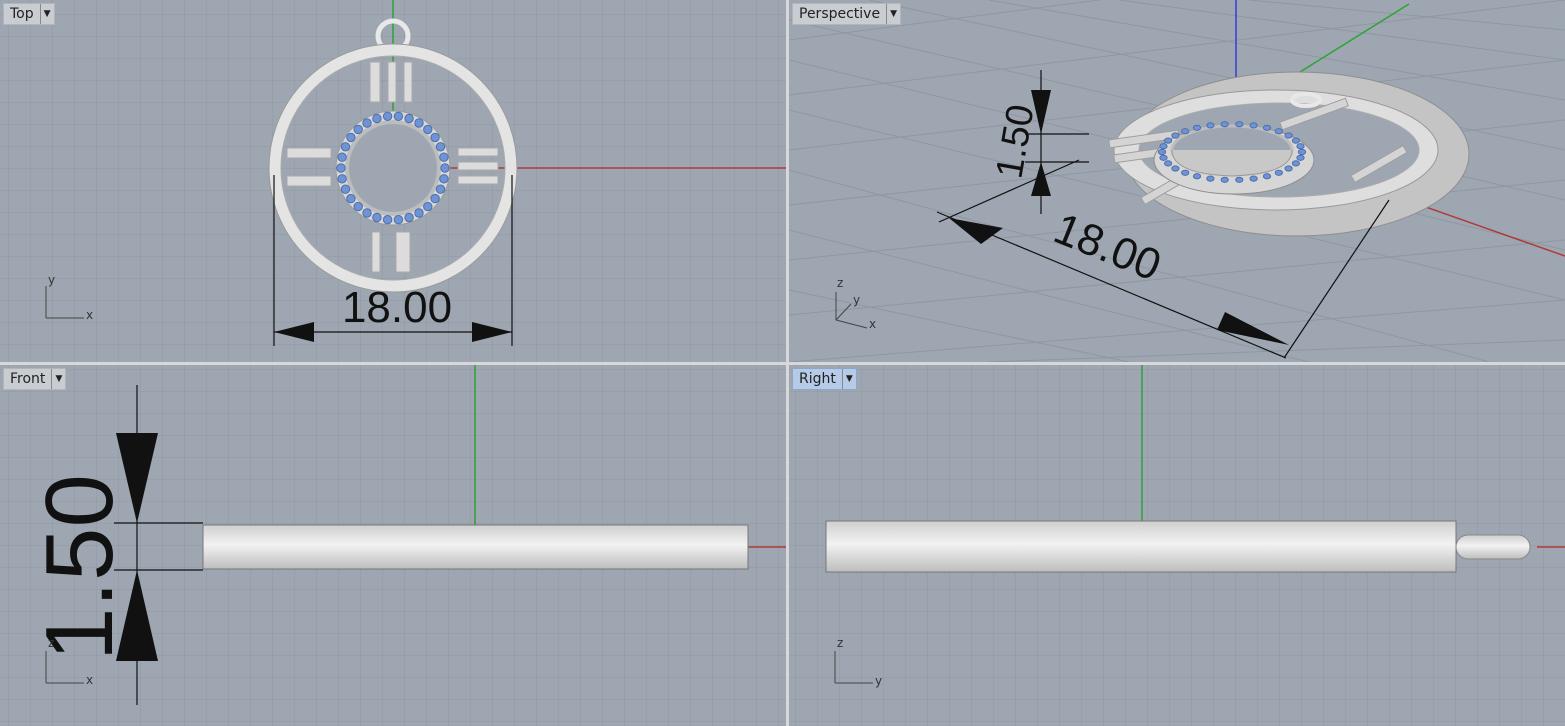 This screenshot has height=726, width=1565. Describe the element at coordinates (79, 567) in the screenshot. I see `dimension-label-front: 1.50` at that location.